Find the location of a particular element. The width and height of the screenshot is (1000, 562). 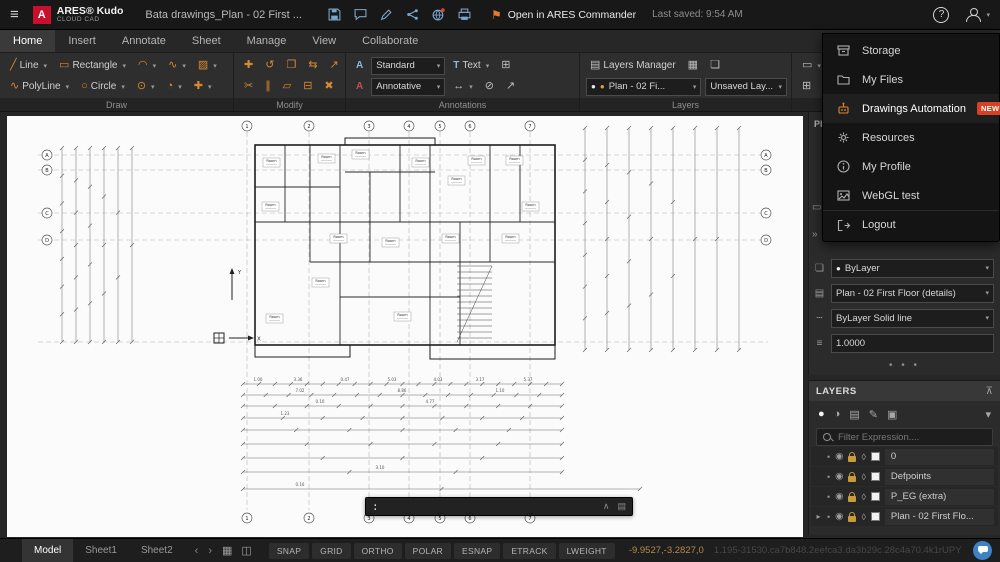

open-in-commander: ⚑ Open in ARES Commander is located at coordinates (563, 15).